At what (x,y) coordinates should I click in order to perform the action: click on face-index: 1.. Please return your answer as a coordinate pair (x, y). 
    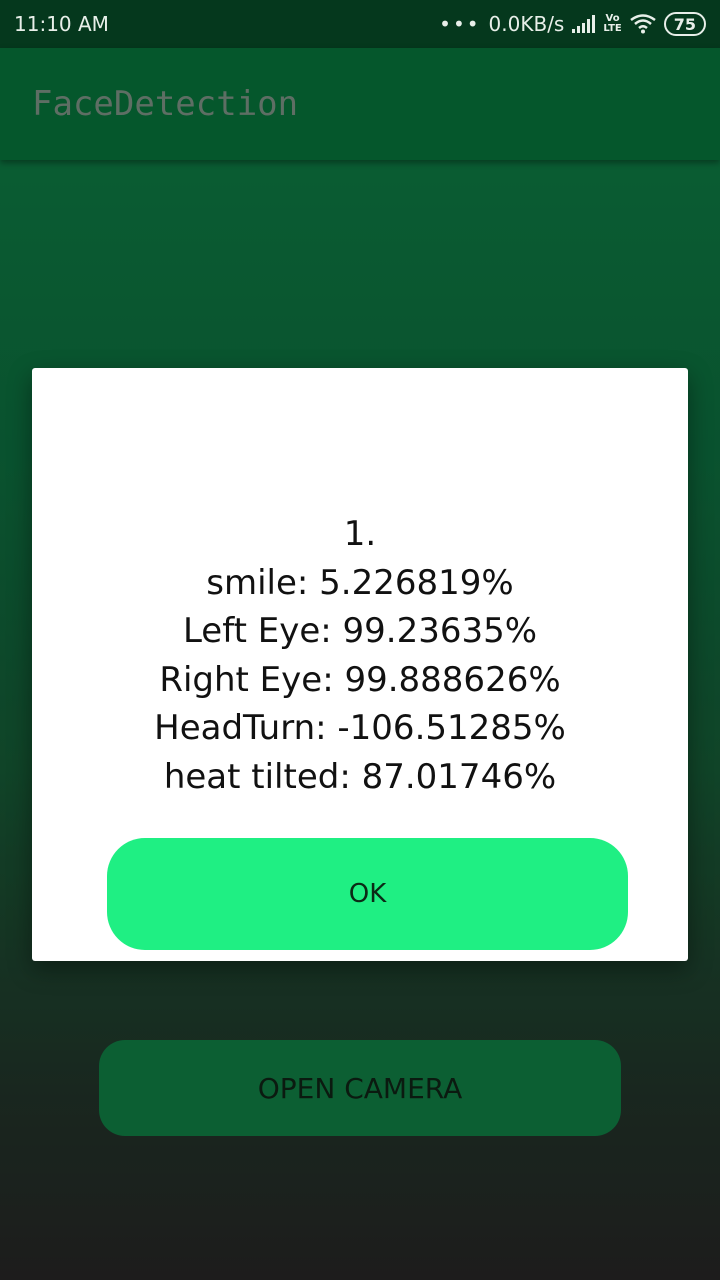
    Looking at the image, I should click on (360, 534).